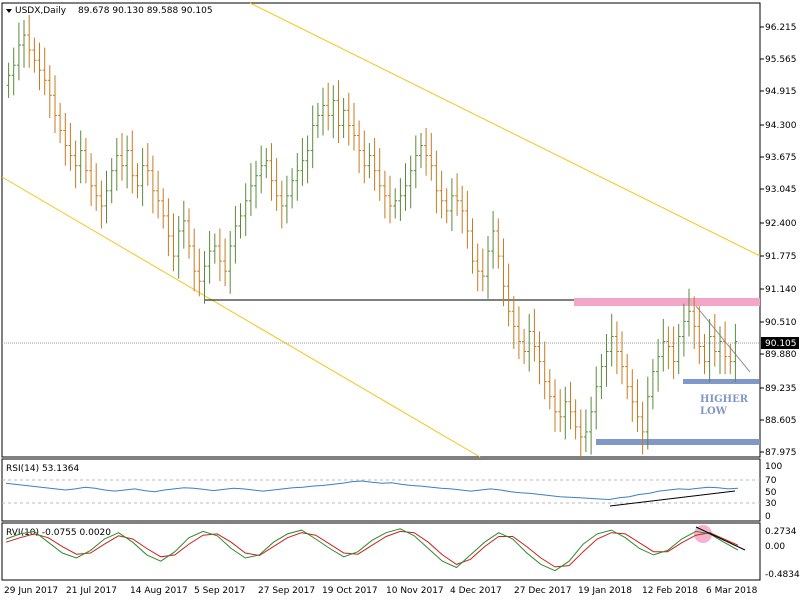 The height and width of the screenshot is (600, 800). I want to click on annotation-low: LOW, so click(714, 411).